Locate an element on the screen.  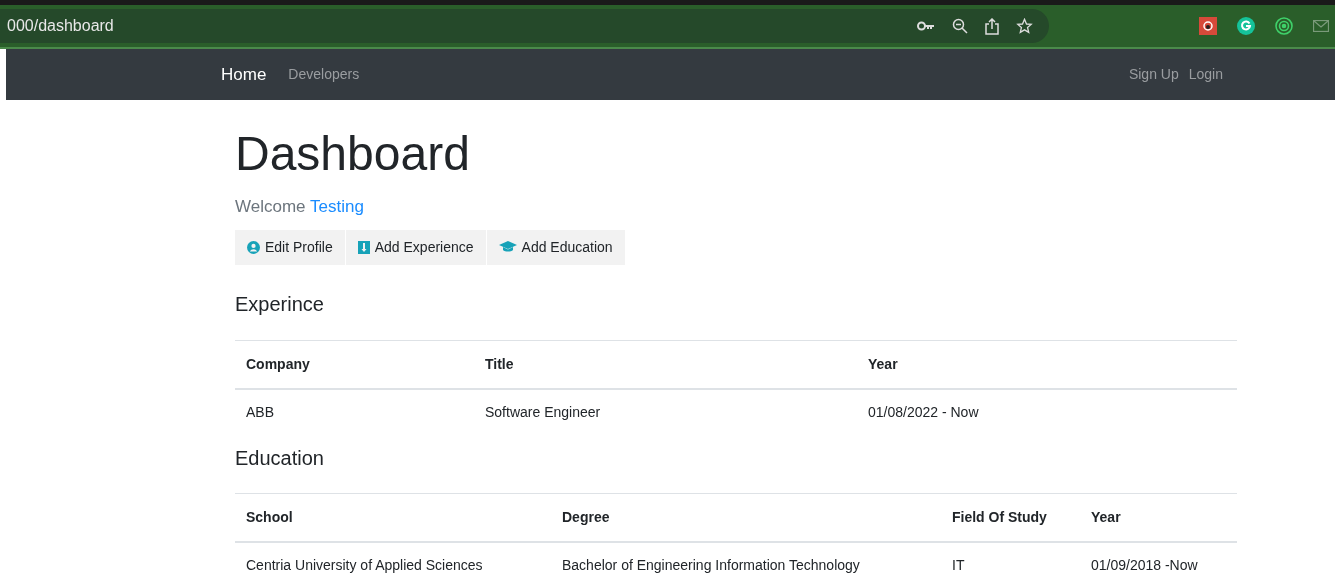
share-icon is located at coordinates (992, 26).